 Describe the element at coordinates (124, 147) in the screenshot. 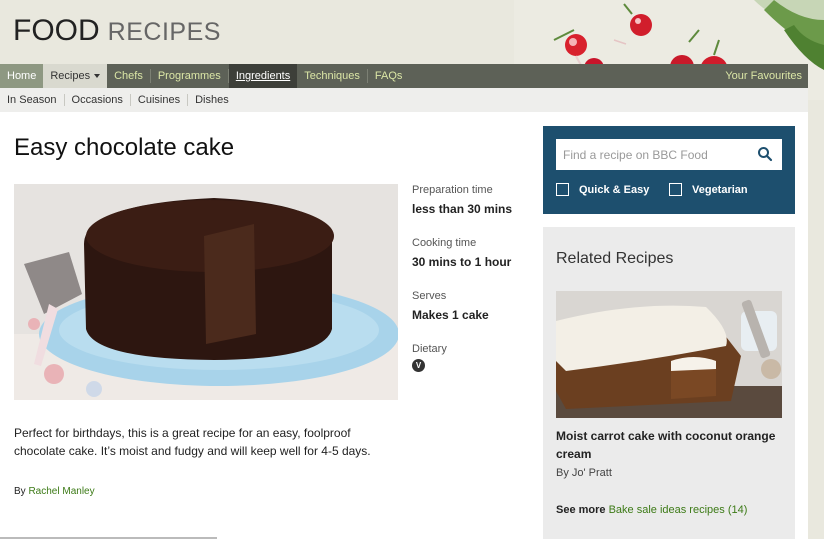

I see `page-title: Easy chocolate cake` at that location.